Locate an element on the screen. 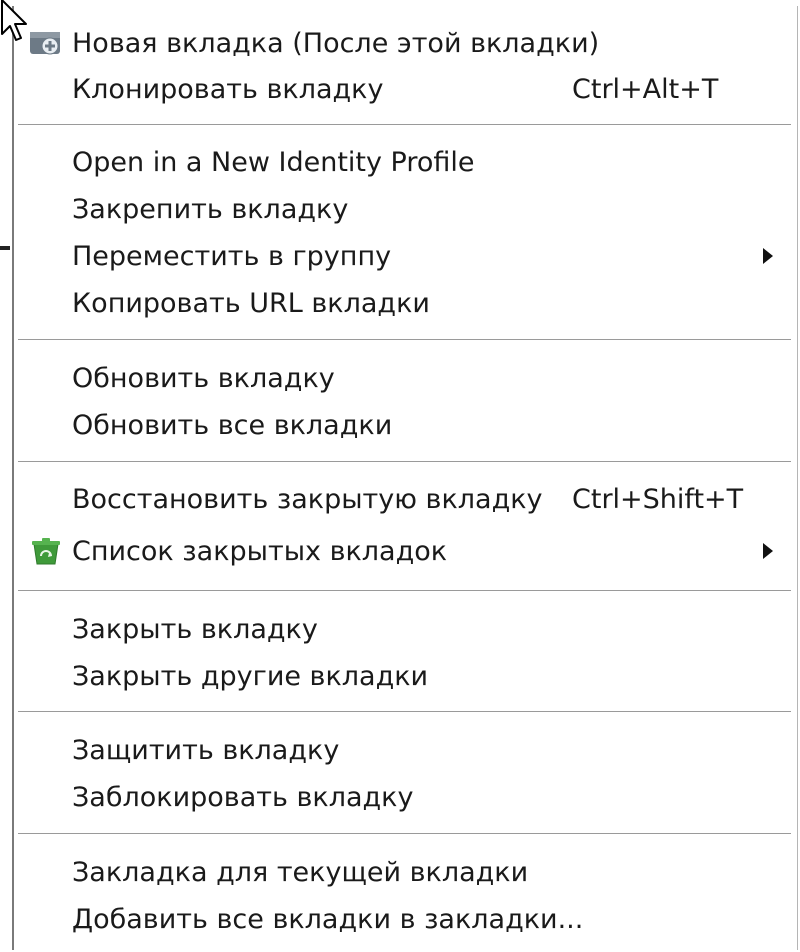  menu-item-label: Закрыть вкладку is located at coordinates (195, 629).